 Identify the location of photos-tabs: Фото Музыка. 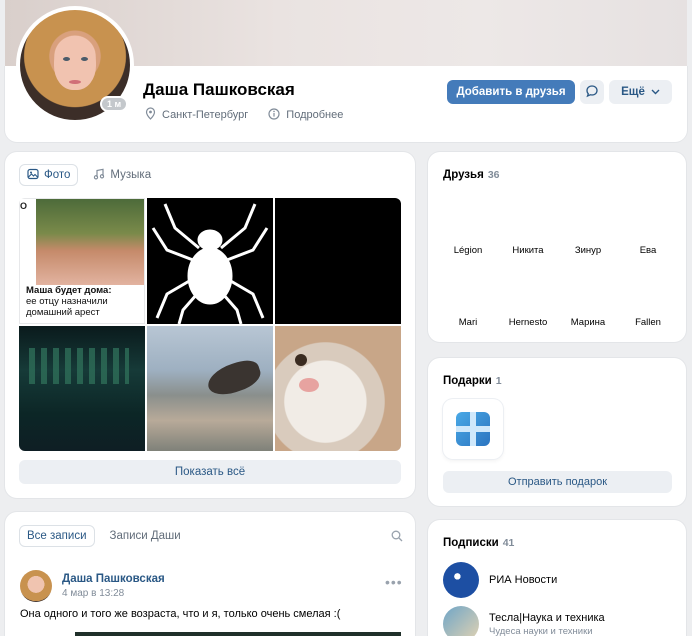
(88, 175).